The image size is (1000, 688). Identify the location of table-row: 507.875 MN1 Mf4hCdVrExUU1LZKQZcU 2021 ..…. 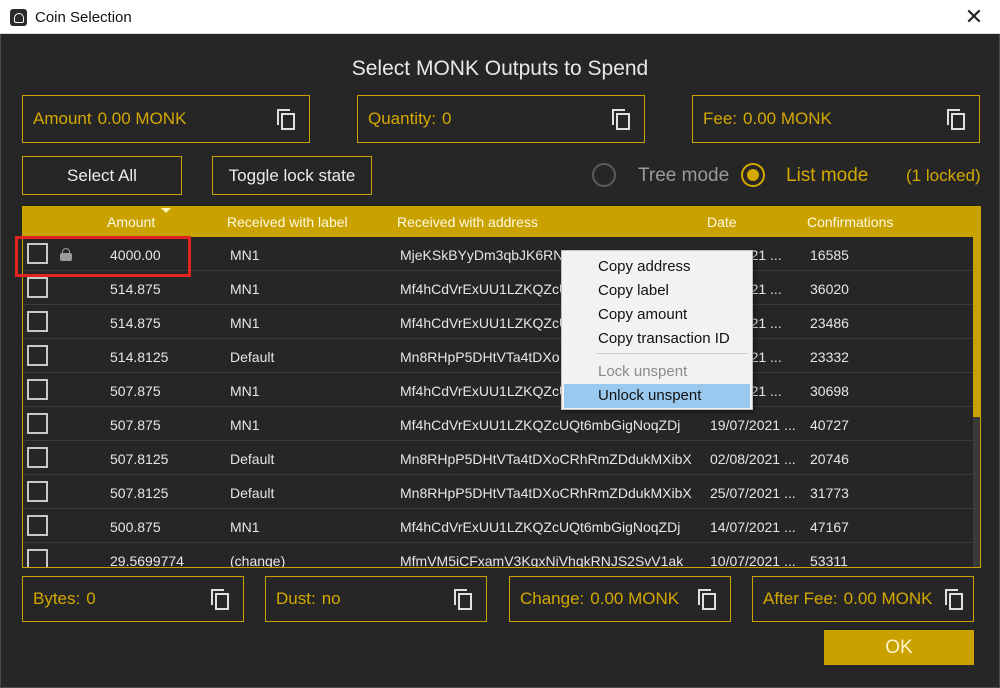
(498, 390).